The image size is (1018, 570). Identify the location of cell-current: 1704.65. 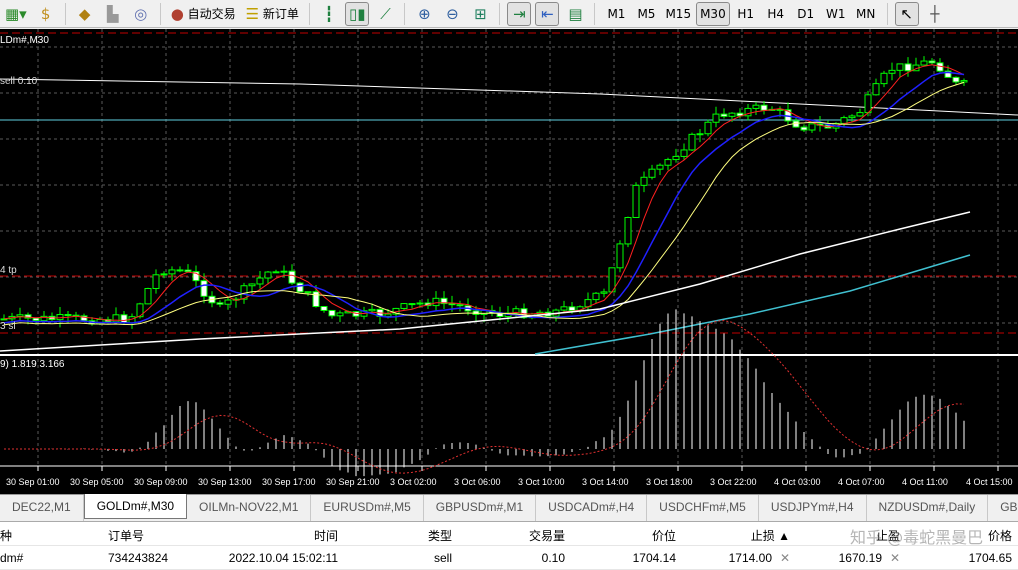
(990, 558).